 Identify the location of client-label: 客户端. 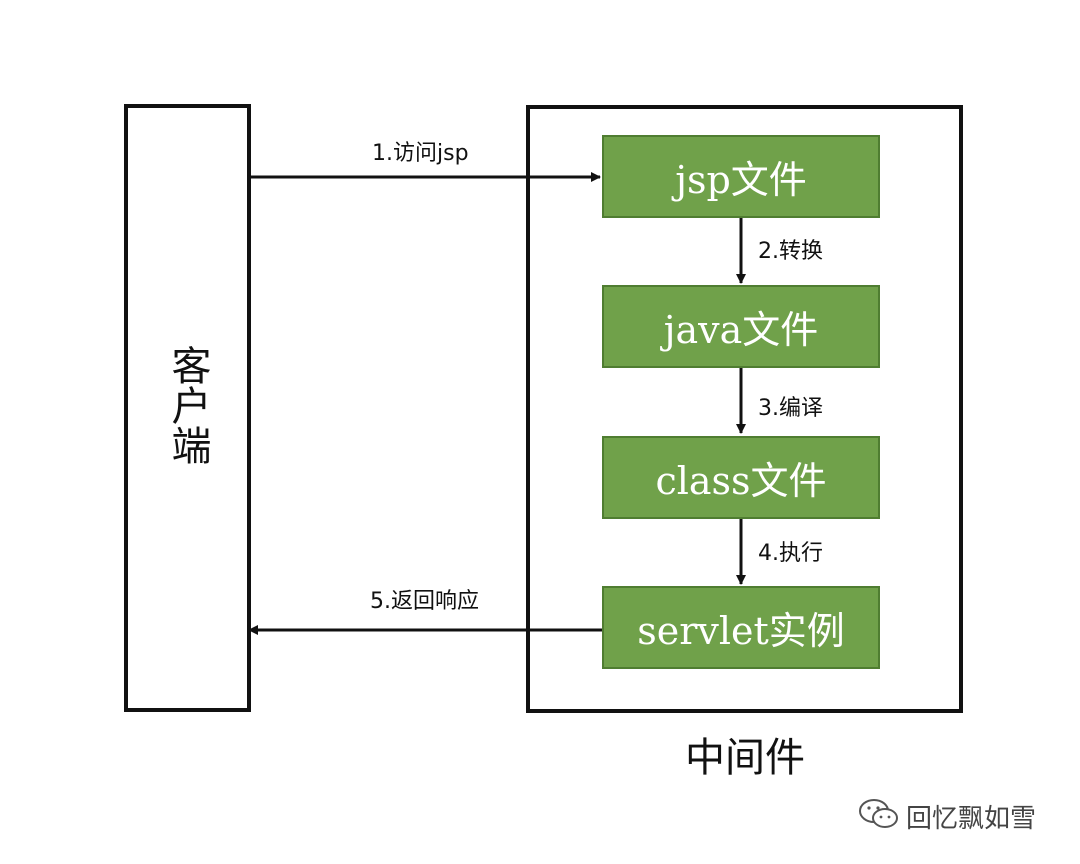
(187, 405).